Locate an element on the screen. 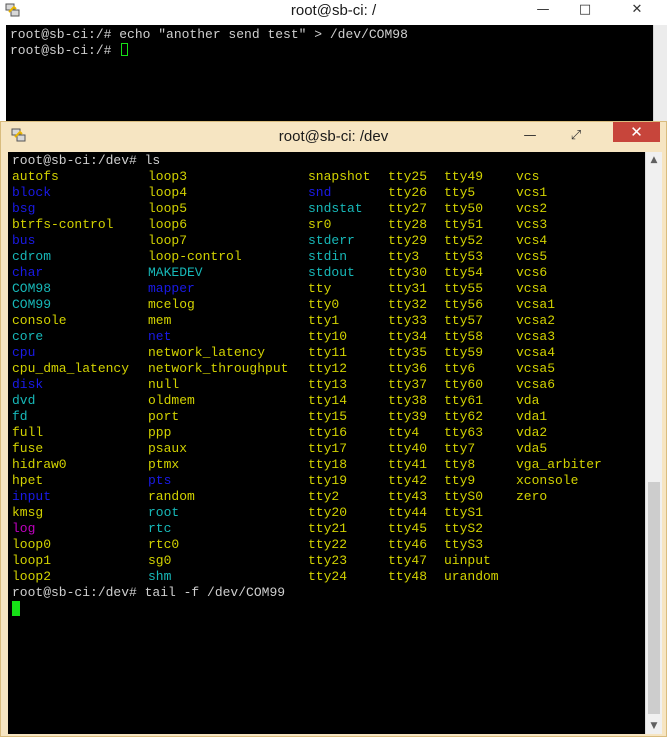 This screenshot has width=667, height=737. ls-entry: tty56 is located at coordinates (464, 304).